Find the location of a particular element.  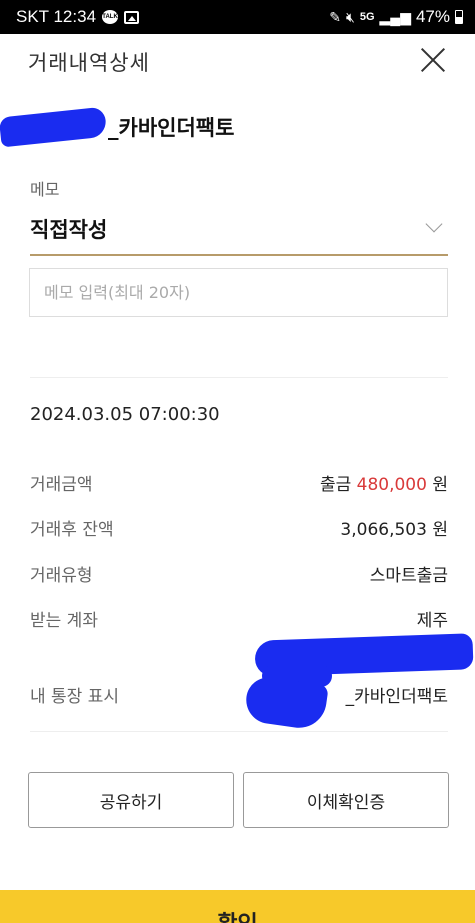

battery-percent: 47% is located at coordinates (432, 16).